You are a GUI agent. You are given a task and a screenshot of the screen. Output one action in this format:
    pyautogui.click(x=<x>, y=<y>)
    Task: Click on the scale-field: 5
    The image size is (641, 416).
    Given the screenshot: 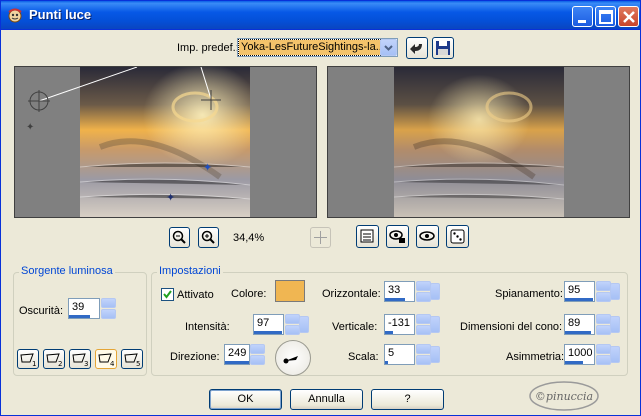 What is the action you would take?
    pyautogui.click(x=399, y=354)
    